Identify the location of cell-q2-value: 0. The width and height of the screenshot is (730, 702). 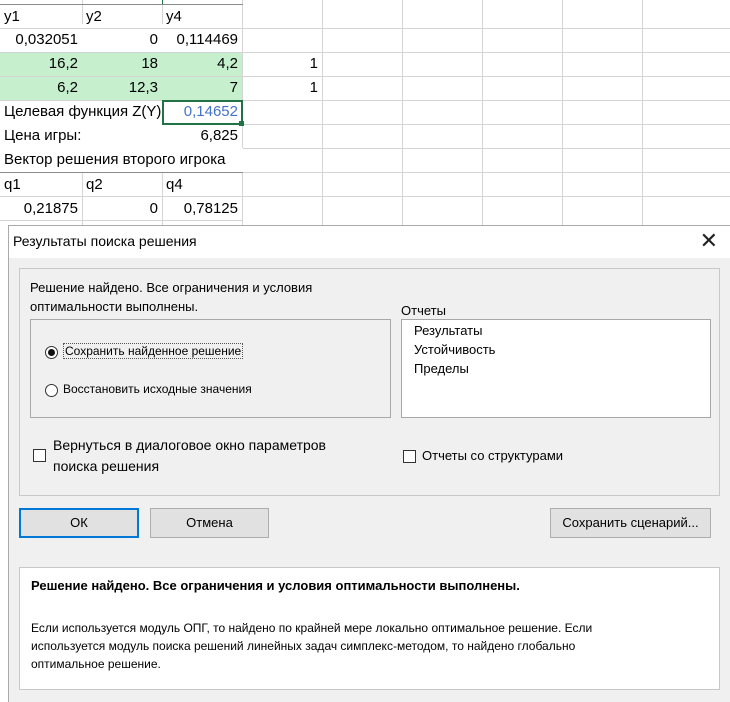
(122, 209).